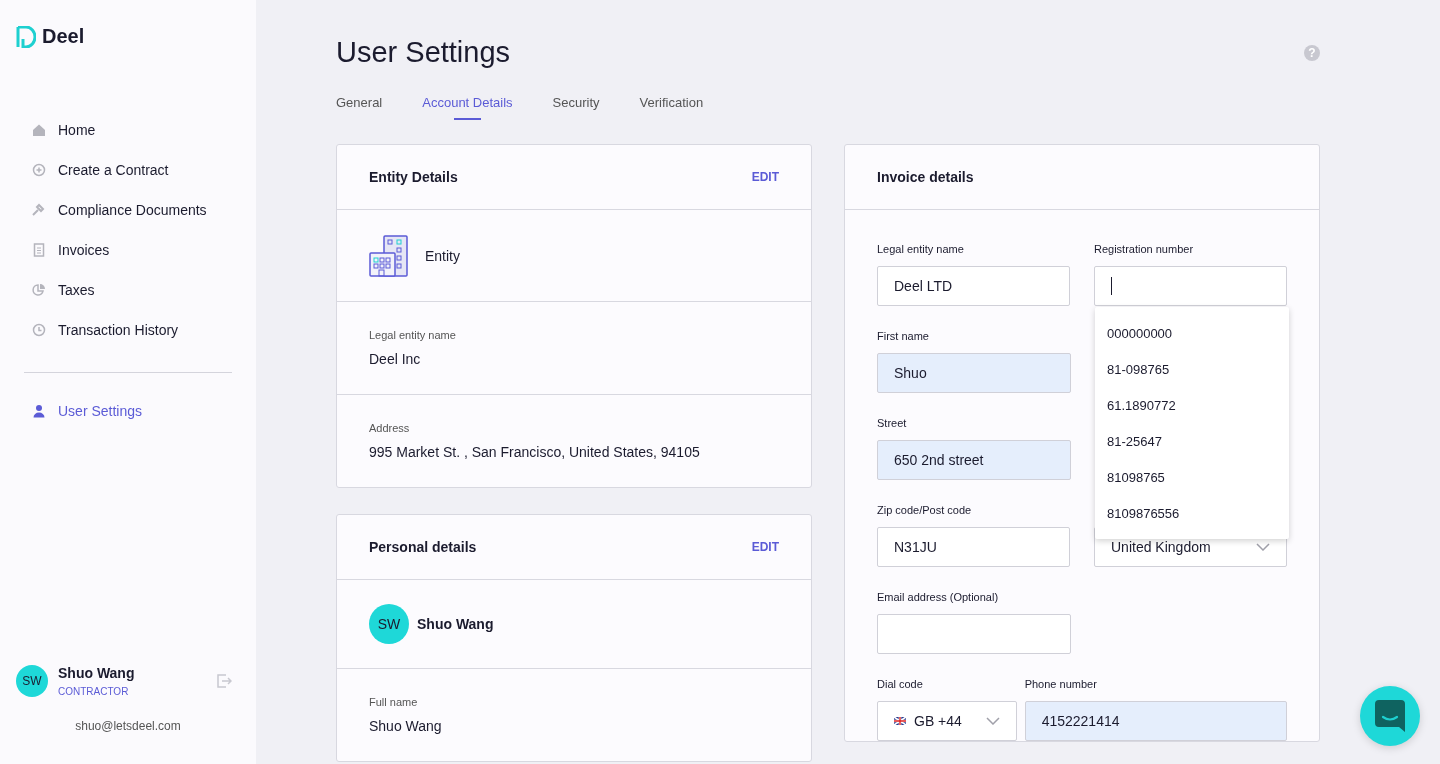 The height and width of the screenshot is (764, 1440). I want to click on flag-icon, so click(900, 721).